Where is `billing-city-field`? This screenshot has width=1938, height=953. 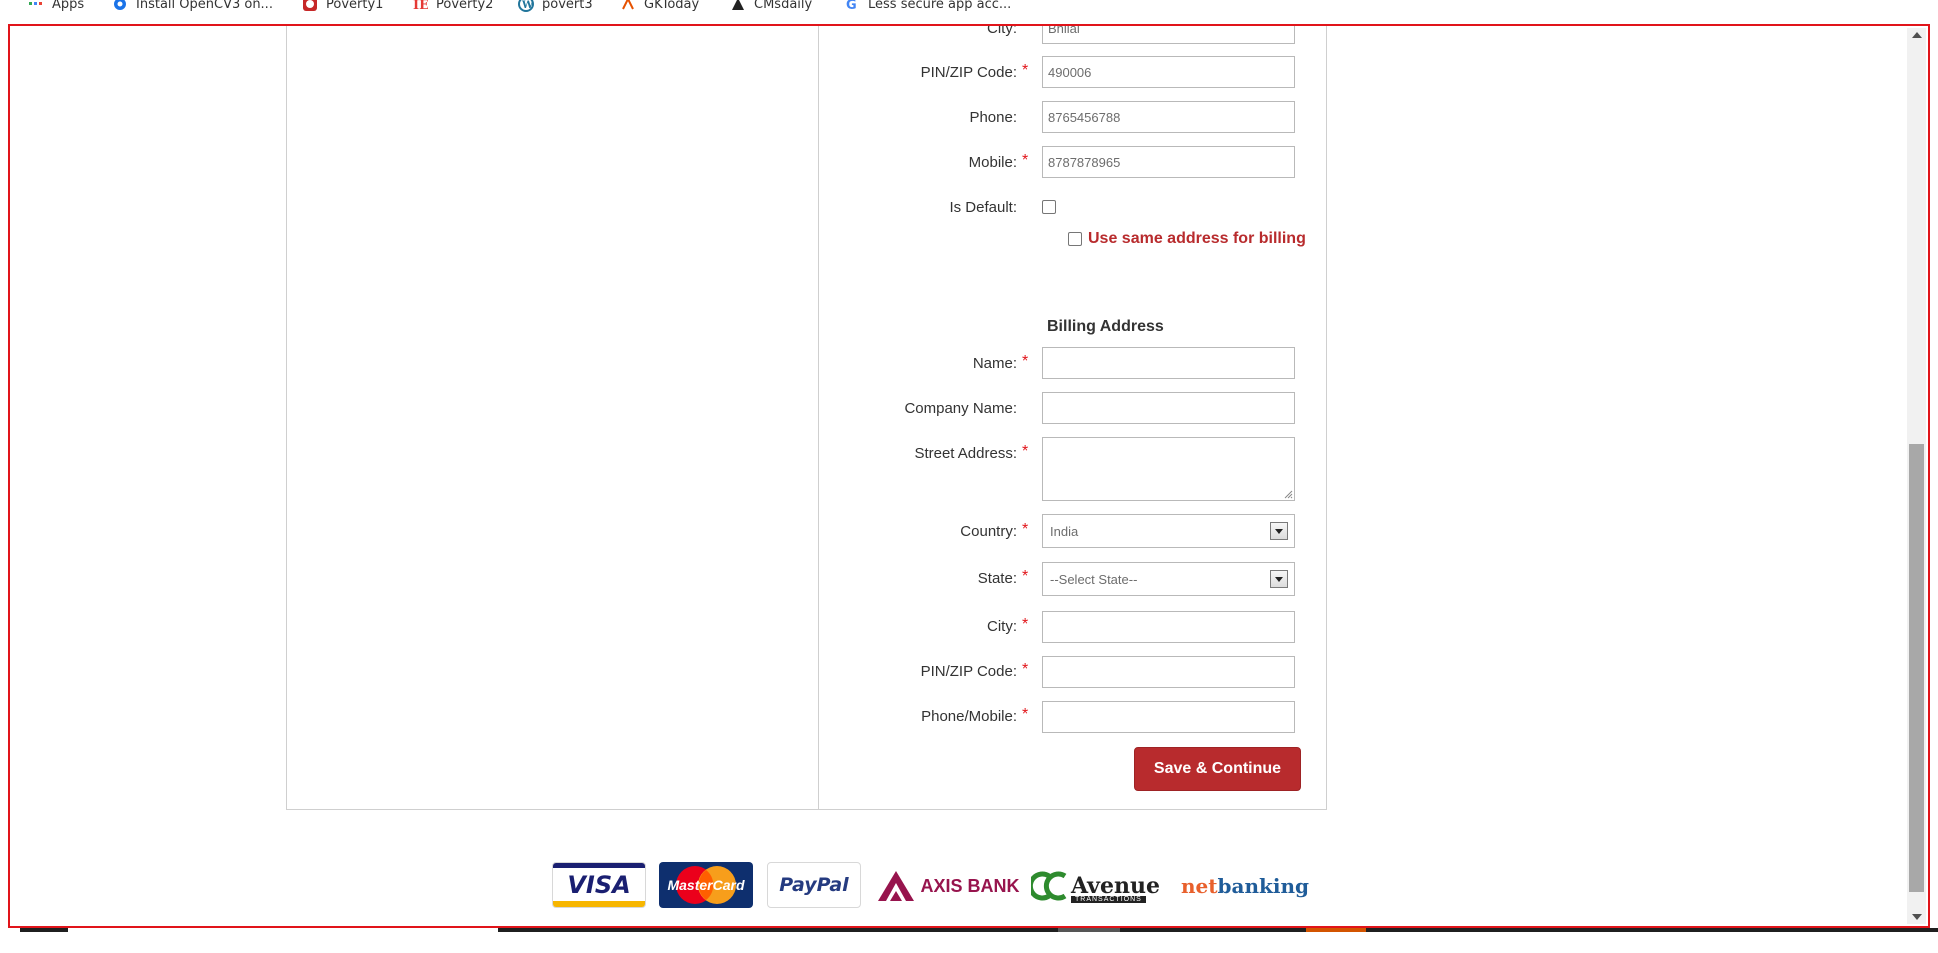 billing-city-field is located at coordinates (1168, 627).